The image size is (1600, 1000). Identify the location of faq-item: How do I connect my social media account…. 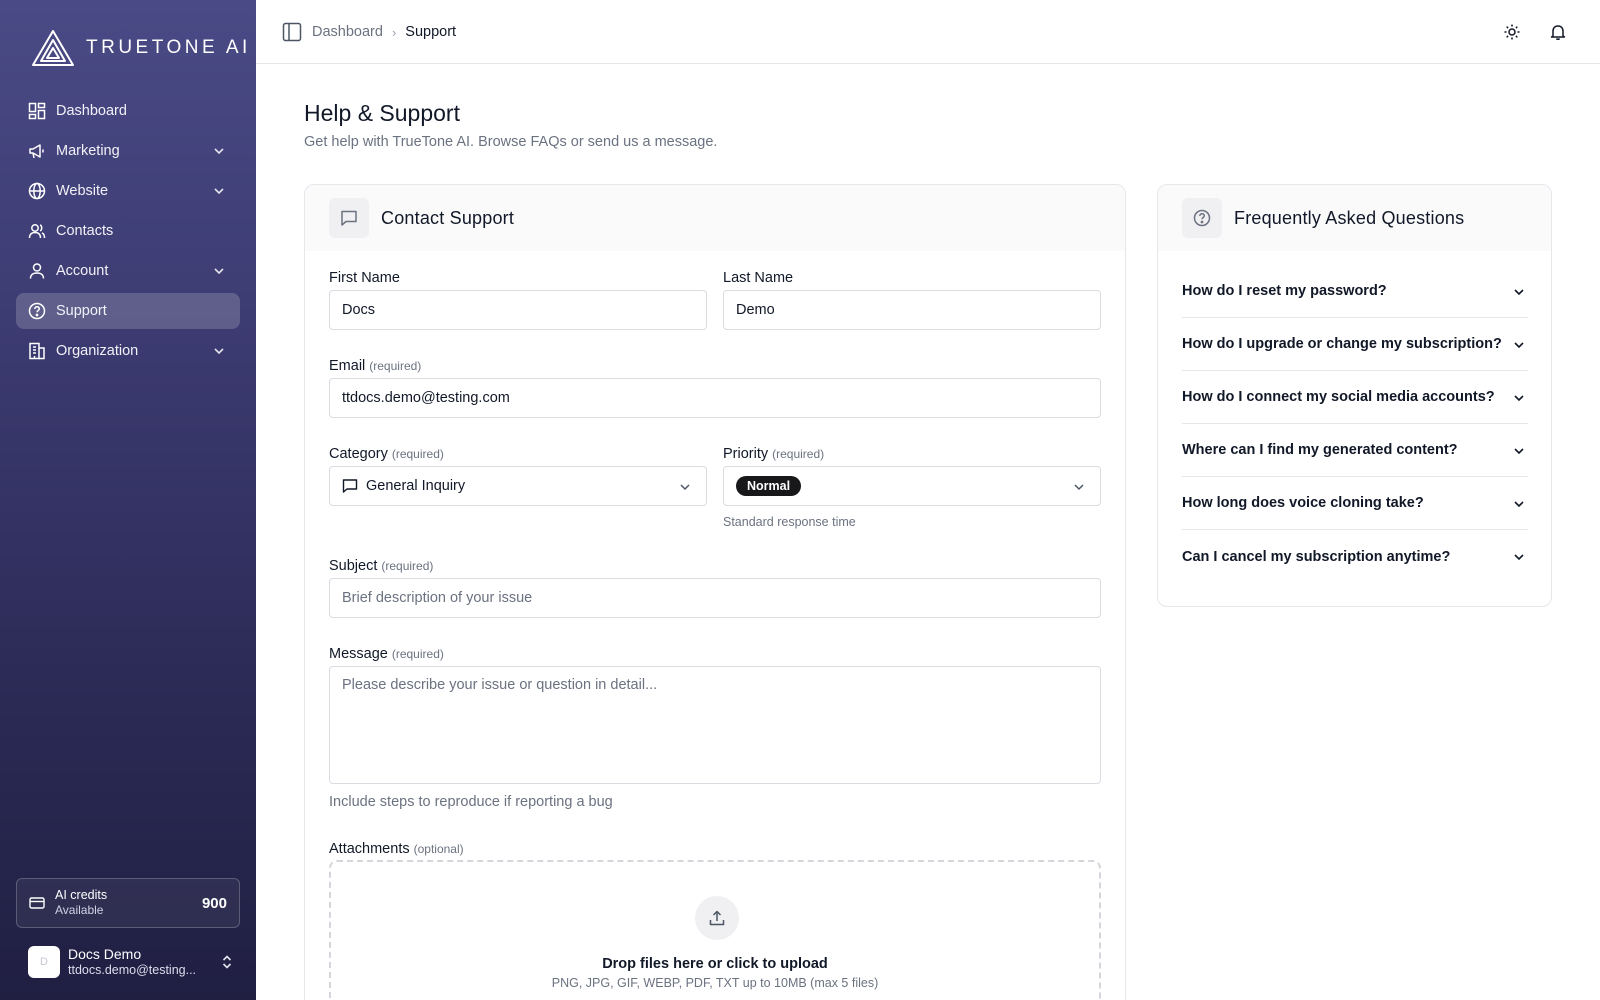
(1355, 397).